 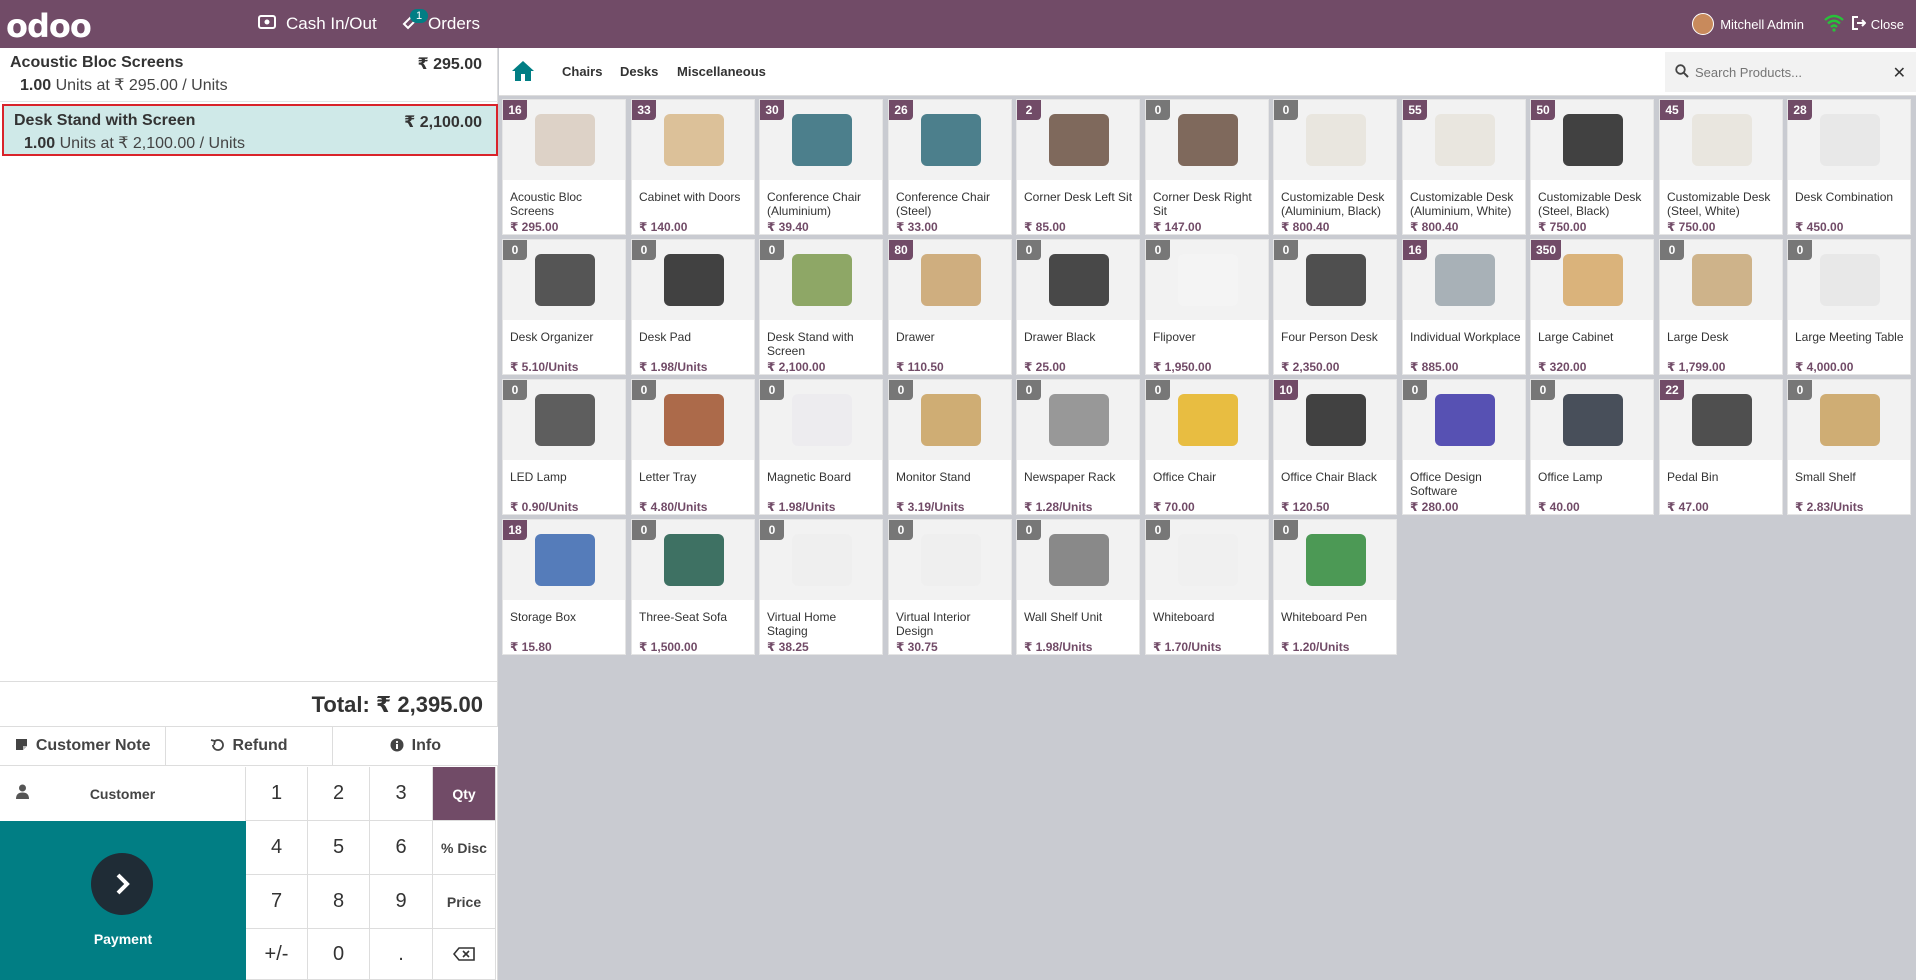 I want to click on cash-in-out-button: Cash In/Out, so click(x=317, y=24).